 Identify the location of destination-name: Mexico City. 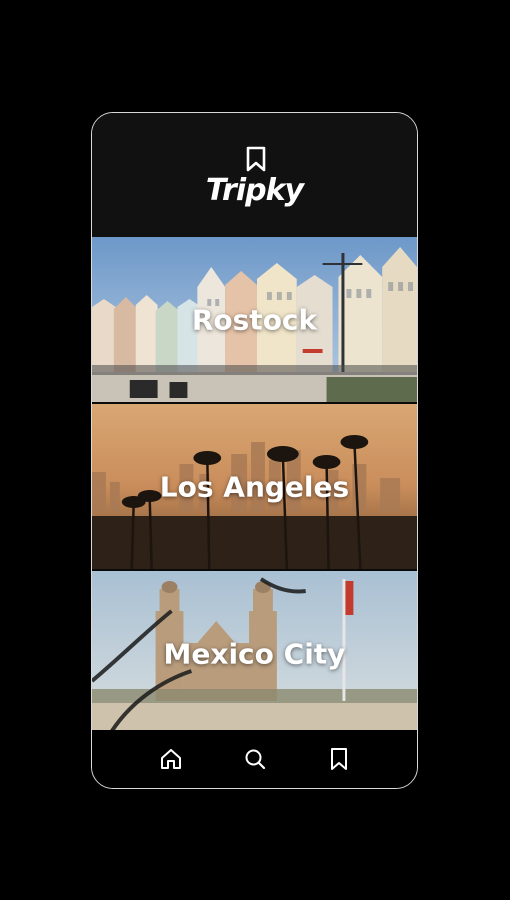
(254, 653).